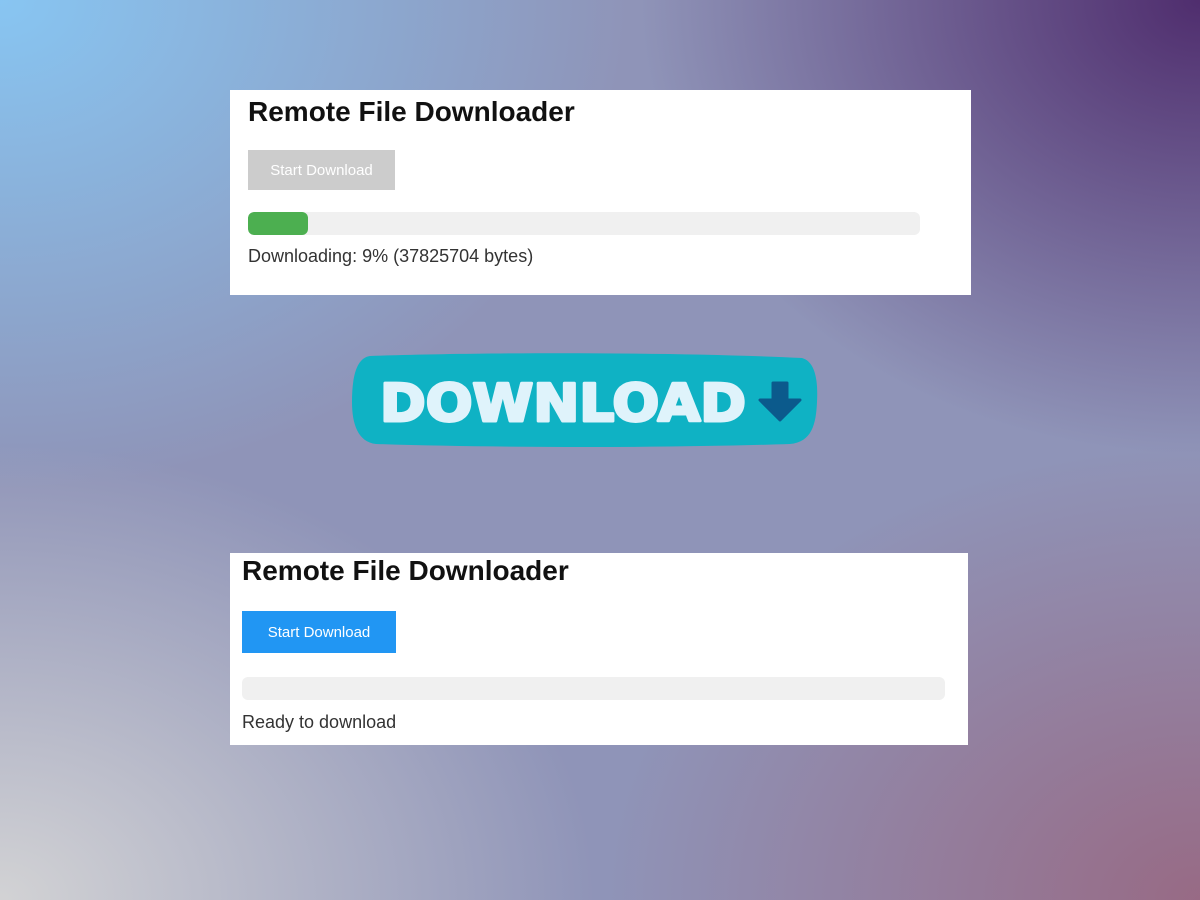  I want to click on download-status: Ready to download, so click(319, 722).